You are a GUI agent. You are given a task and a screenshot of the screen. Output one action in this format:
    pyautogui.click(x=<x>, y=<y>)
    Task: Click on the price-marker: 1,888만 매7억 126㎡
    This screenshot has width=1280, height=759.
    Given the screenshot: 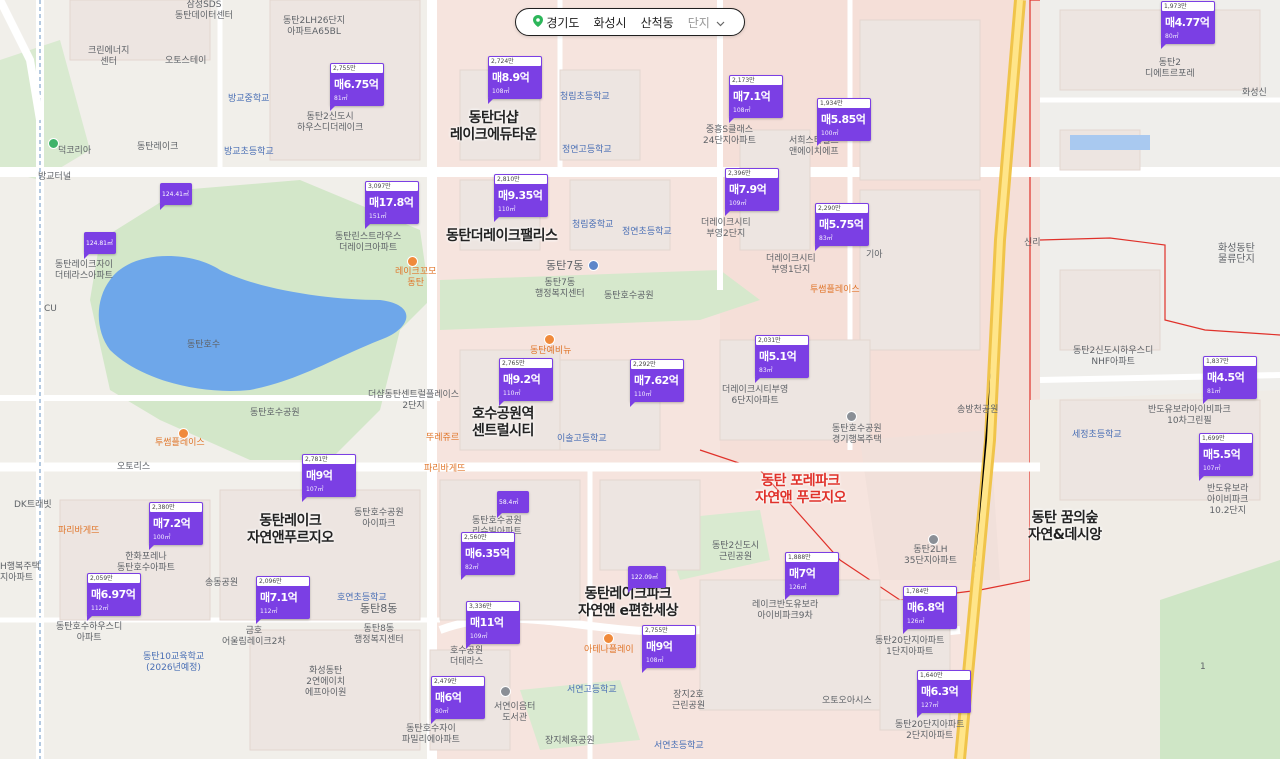 What is the action you would take?
    pyautogui.click(x=812, y=576)
    